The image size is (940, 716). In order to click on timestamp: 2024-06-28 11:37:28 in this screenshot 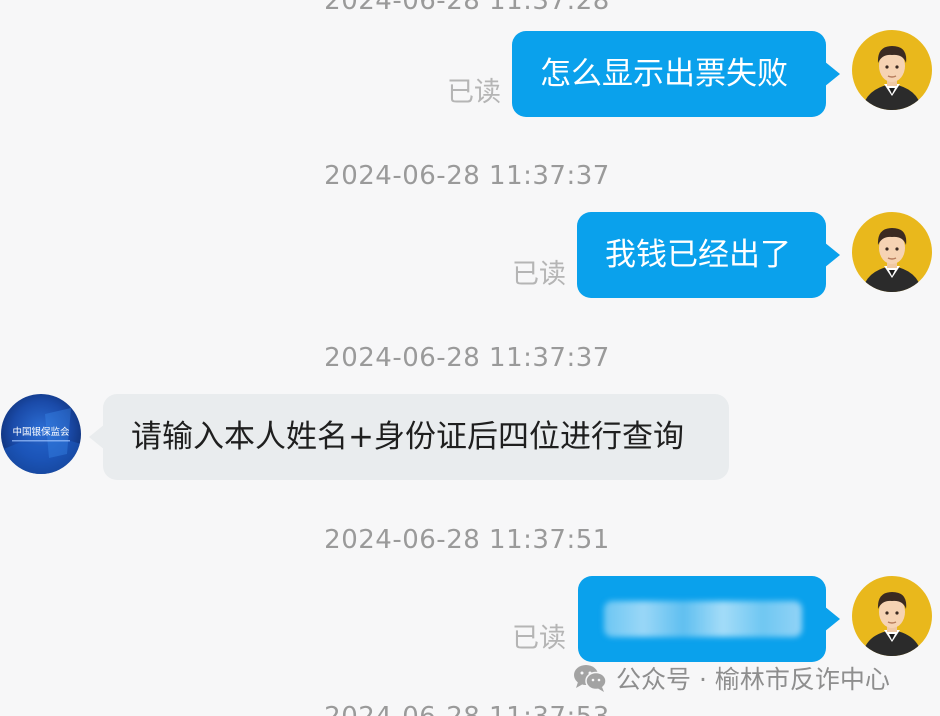, I will do `click(467, 8)`.